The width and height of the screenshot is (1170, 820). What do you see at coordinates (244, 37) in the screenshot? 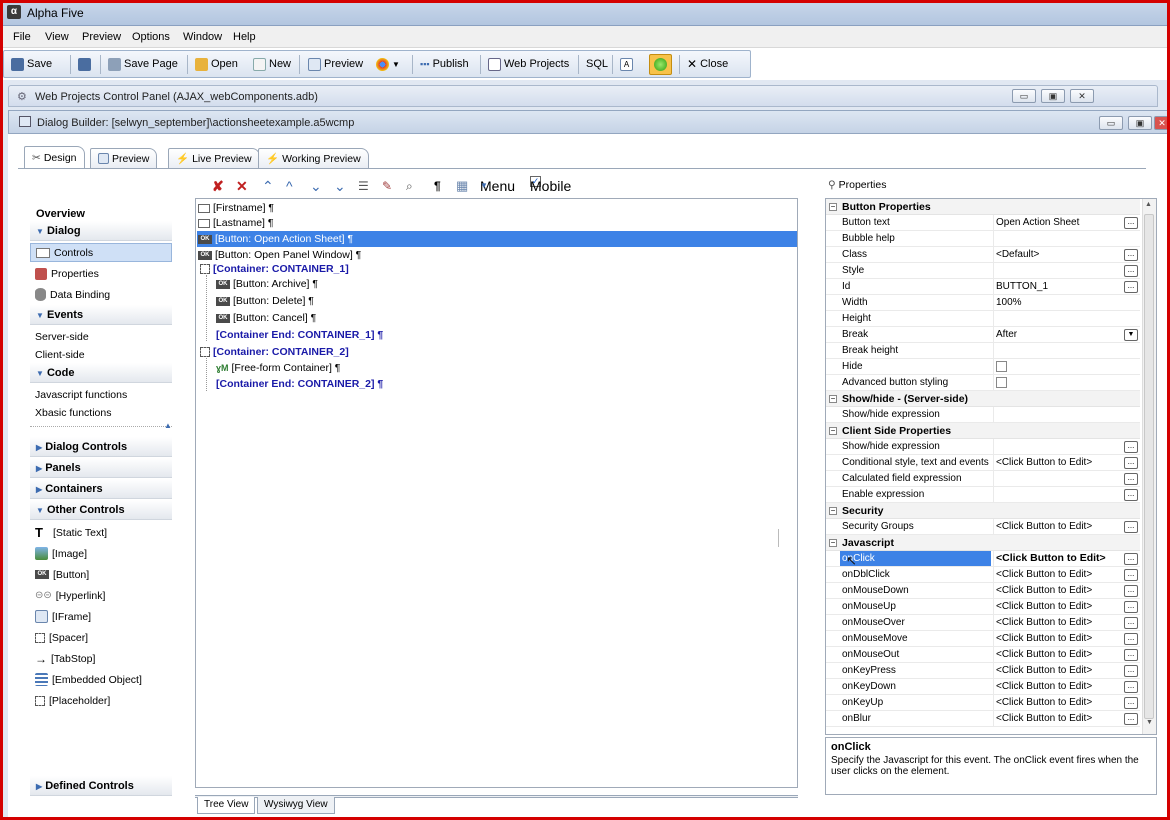
I see `menu-help: Help` at bounding box center [244, 37].